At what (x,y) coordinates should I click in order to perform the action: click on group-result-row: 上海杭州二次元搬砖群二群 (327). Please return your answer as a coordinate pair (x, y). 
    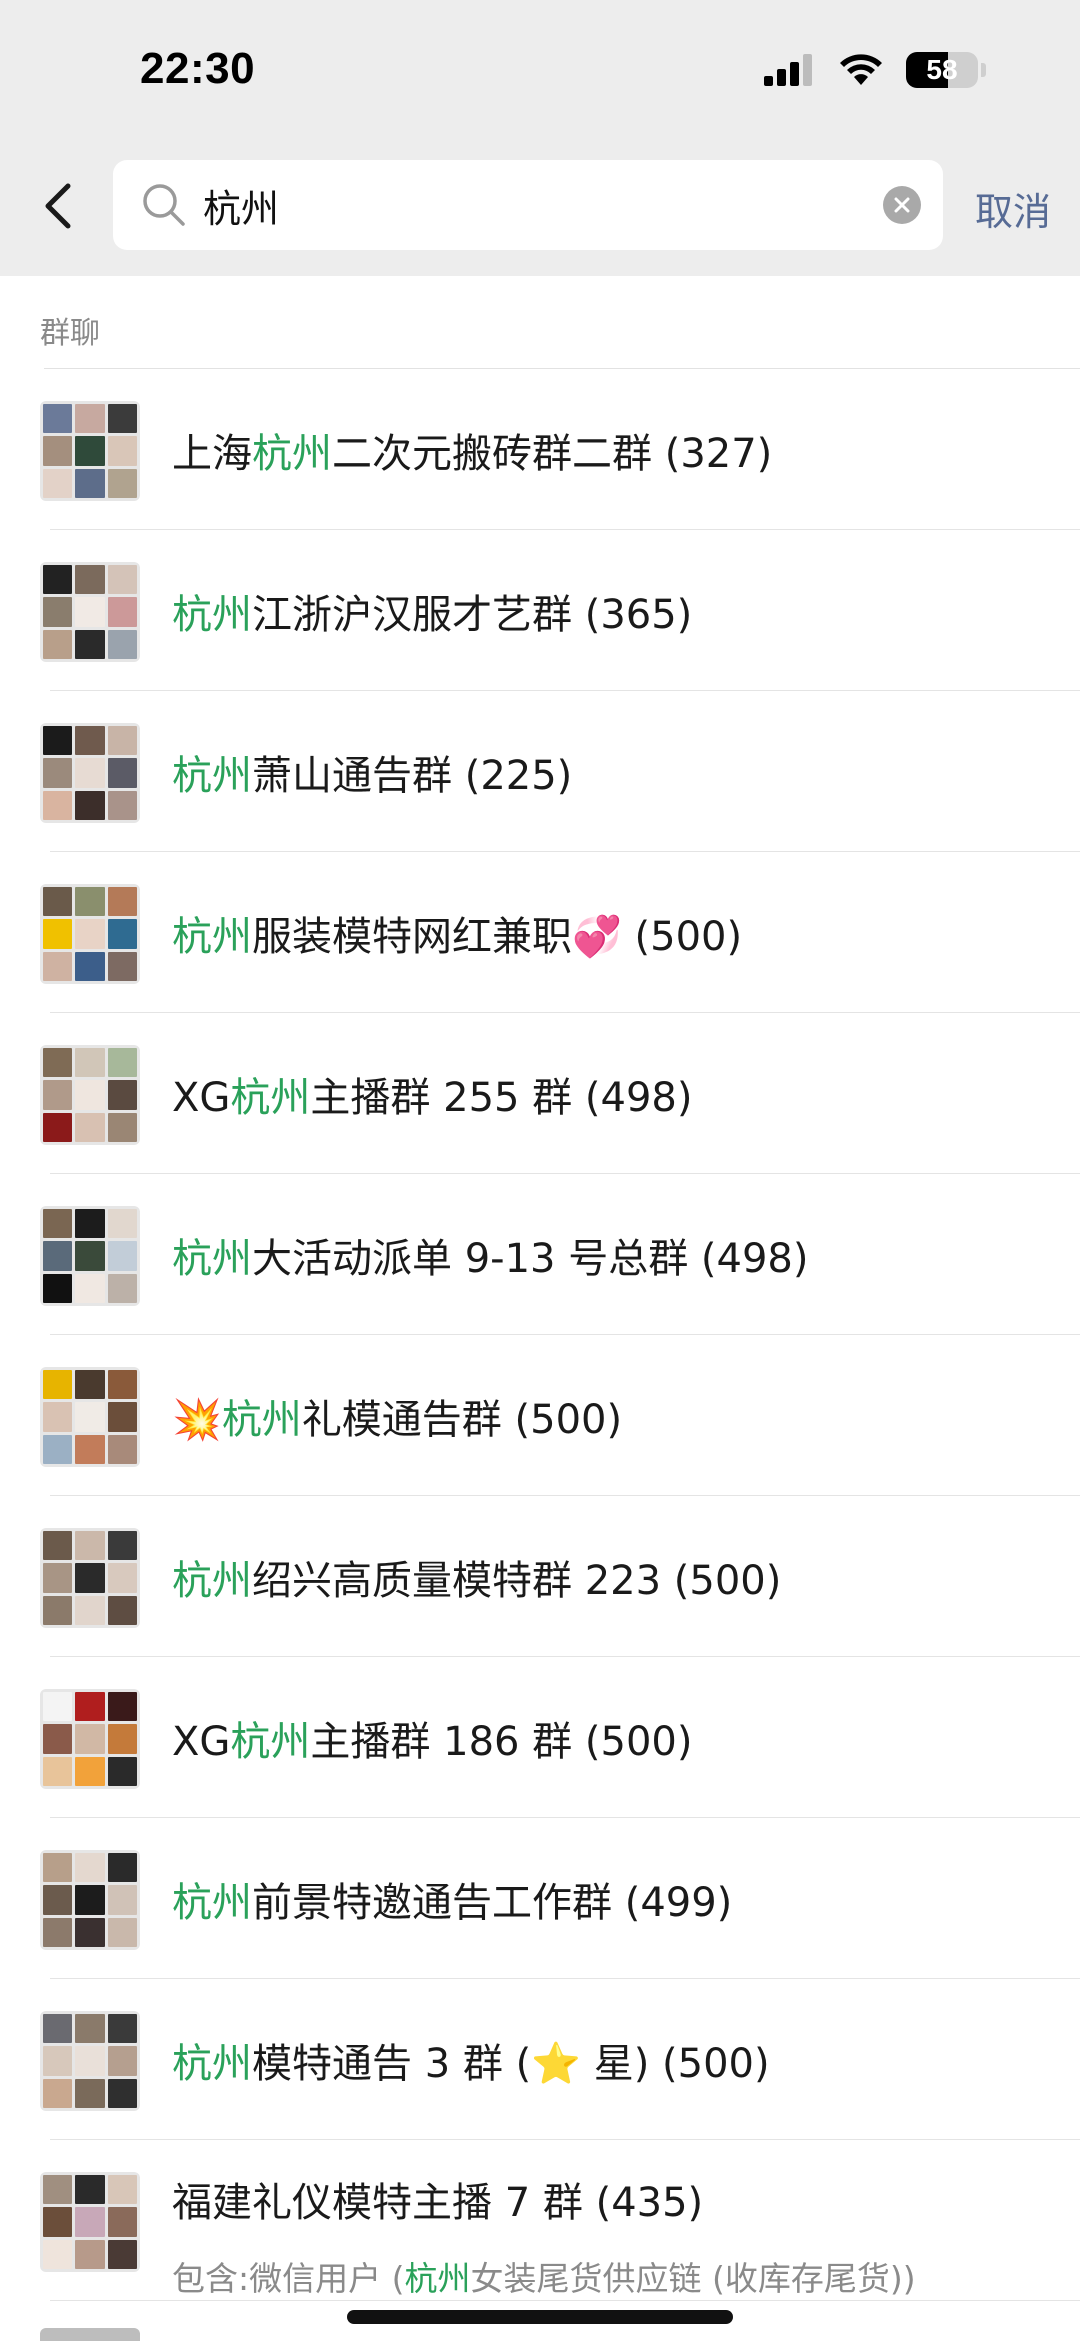
    Looking at the image, I should click on (540, 449).